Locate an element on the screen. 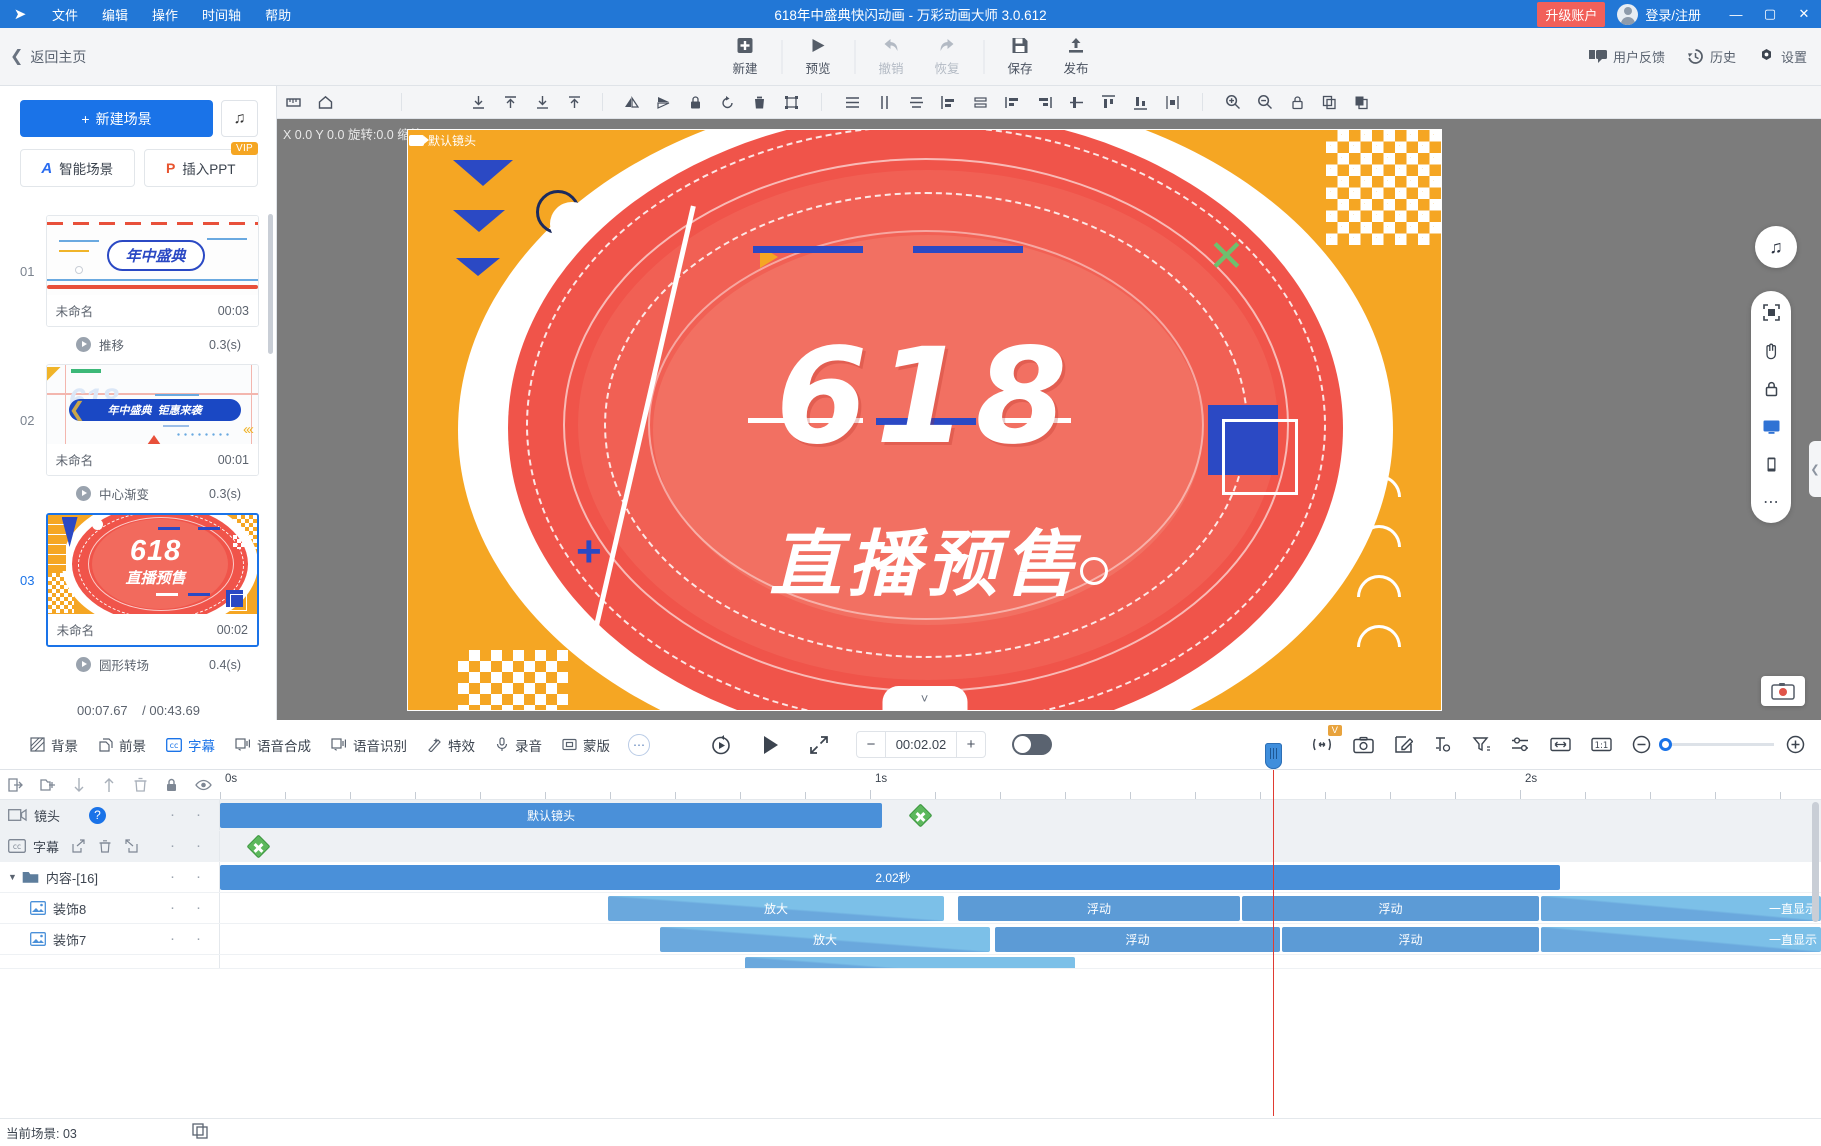 Image resolution: width=1821 pixels, height=1146 pixels. distribute-horizontal-icon is located at coordinates (1172, 102).